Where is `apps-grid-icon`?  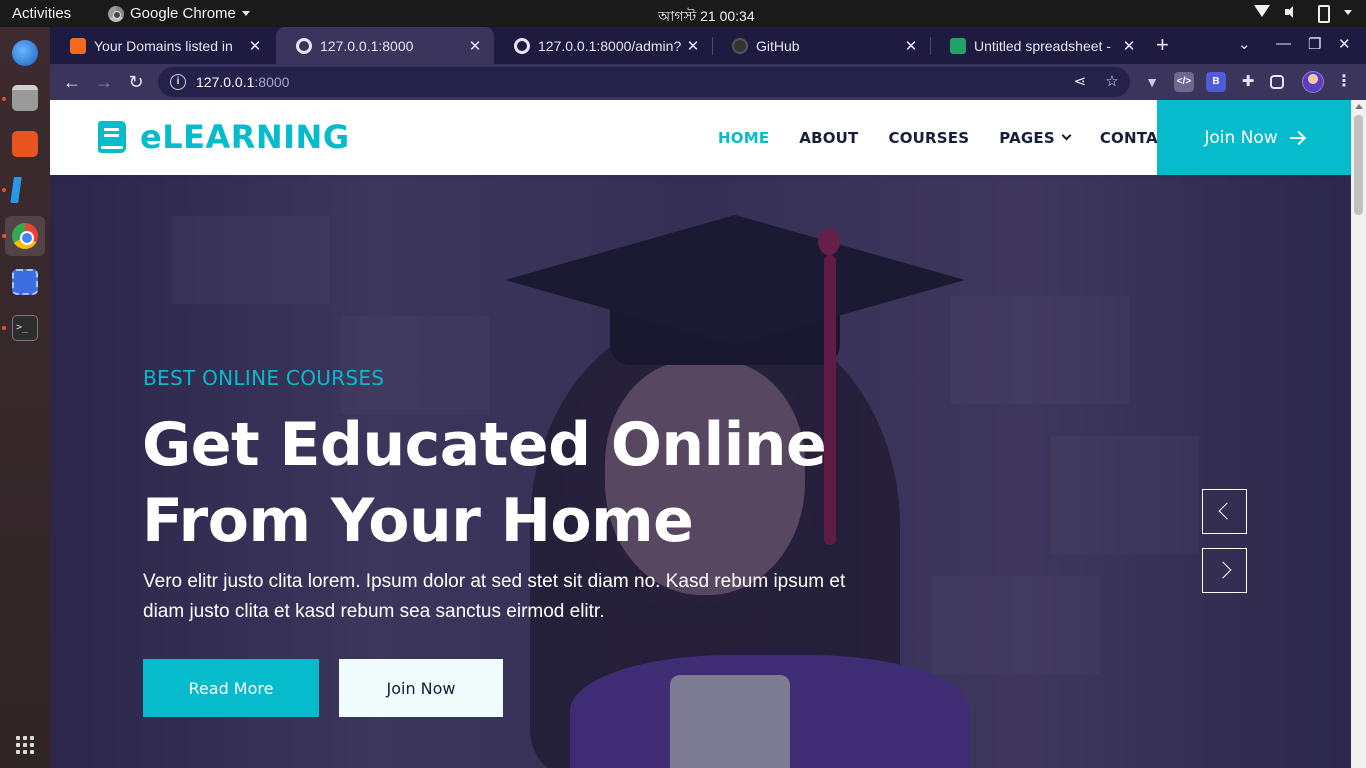
apps-grid-icon is located at coordinates (25, 745).